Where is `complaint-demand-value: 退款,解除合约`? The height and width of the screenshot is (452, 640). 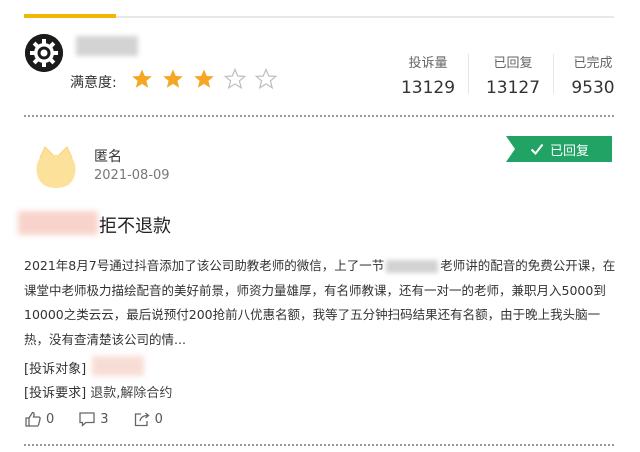 complaint-demand-value: 退款,解除合约 is located at coordinates (131, 393).